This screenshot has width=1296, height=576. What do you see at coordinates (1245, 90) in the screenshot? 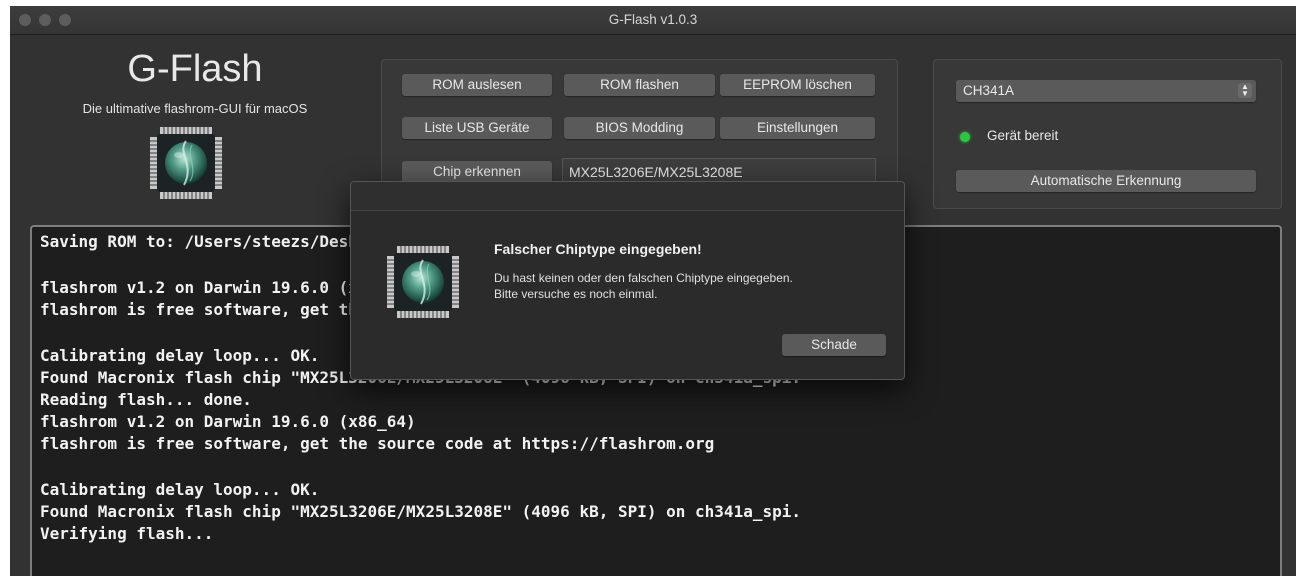
I see `select-arrows-icon: ▲ ▼` at bounding box center [1245, 90].